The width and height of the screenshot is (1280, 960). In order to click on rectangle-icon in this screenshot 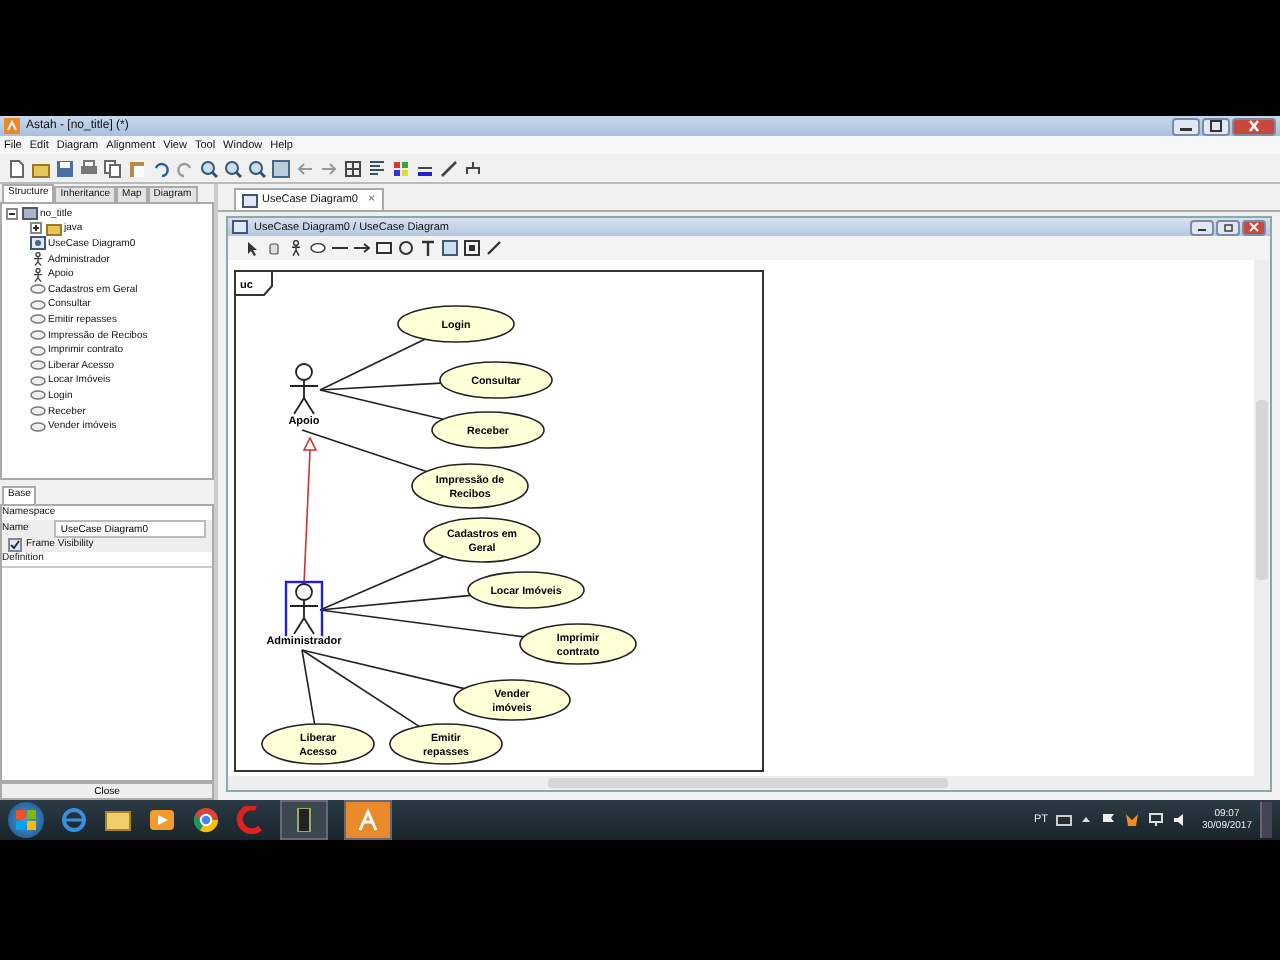, I will do `click(384, 248)`.